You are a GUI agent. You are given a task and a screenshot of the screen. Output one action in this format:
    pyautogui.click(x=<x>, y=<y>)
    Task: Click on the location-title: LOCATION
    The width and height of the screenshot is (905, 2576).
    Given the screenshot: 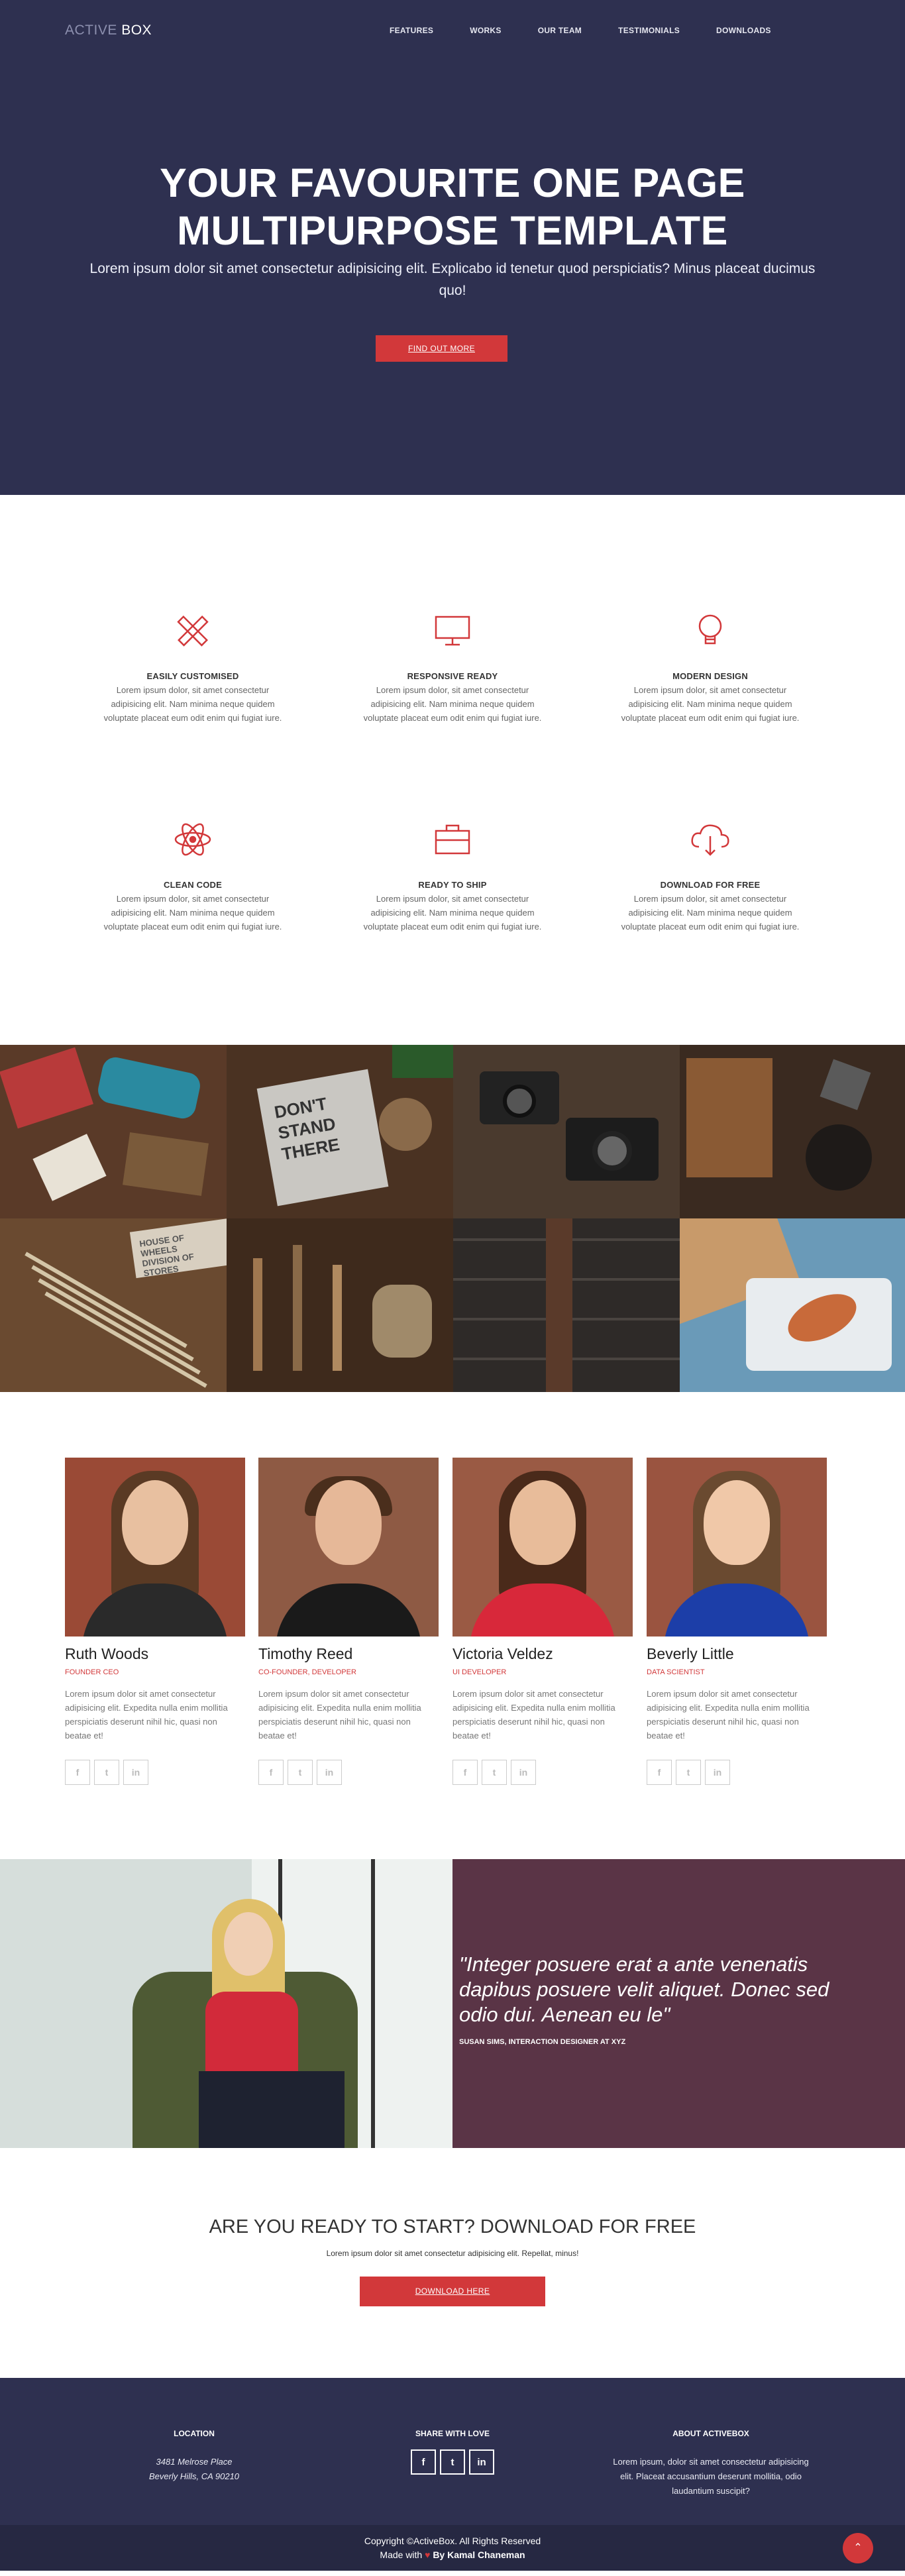 What is the action you would take?
    pyautogui.click(x=194, y=2433)
    